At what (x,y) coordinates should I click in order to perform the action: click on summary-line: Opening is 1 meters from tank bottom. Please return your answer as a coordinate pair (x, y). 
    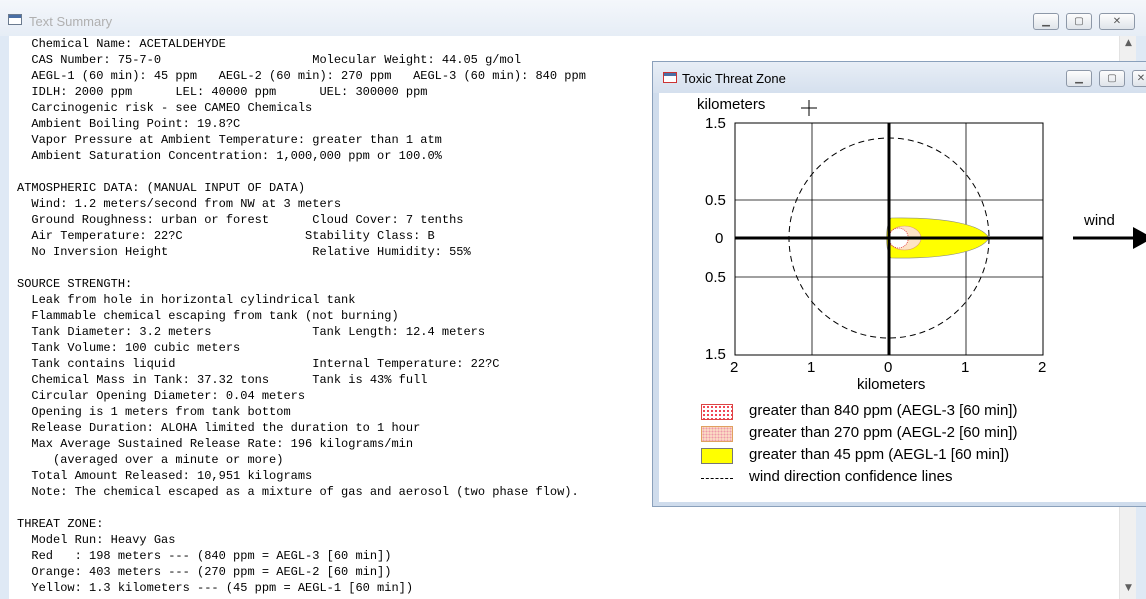
    Looking at the image, I should click on (154, 412).